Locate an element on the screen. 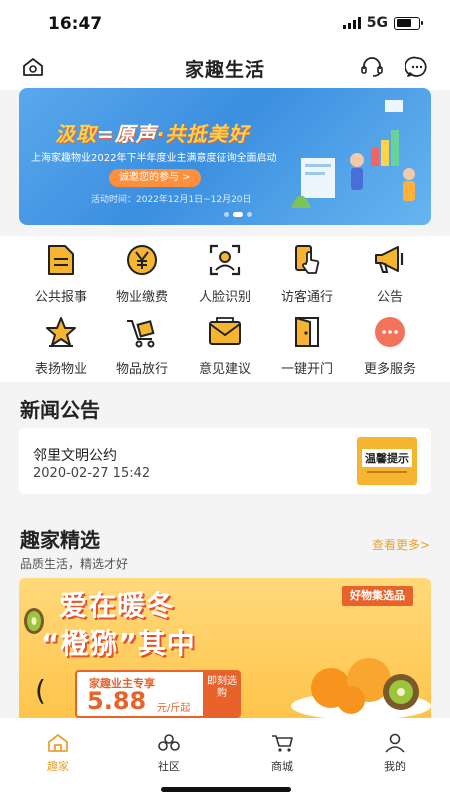 Image resolution: width=450 pixels, height=800 pixels. more-icon is located at coordinates (390, 332).